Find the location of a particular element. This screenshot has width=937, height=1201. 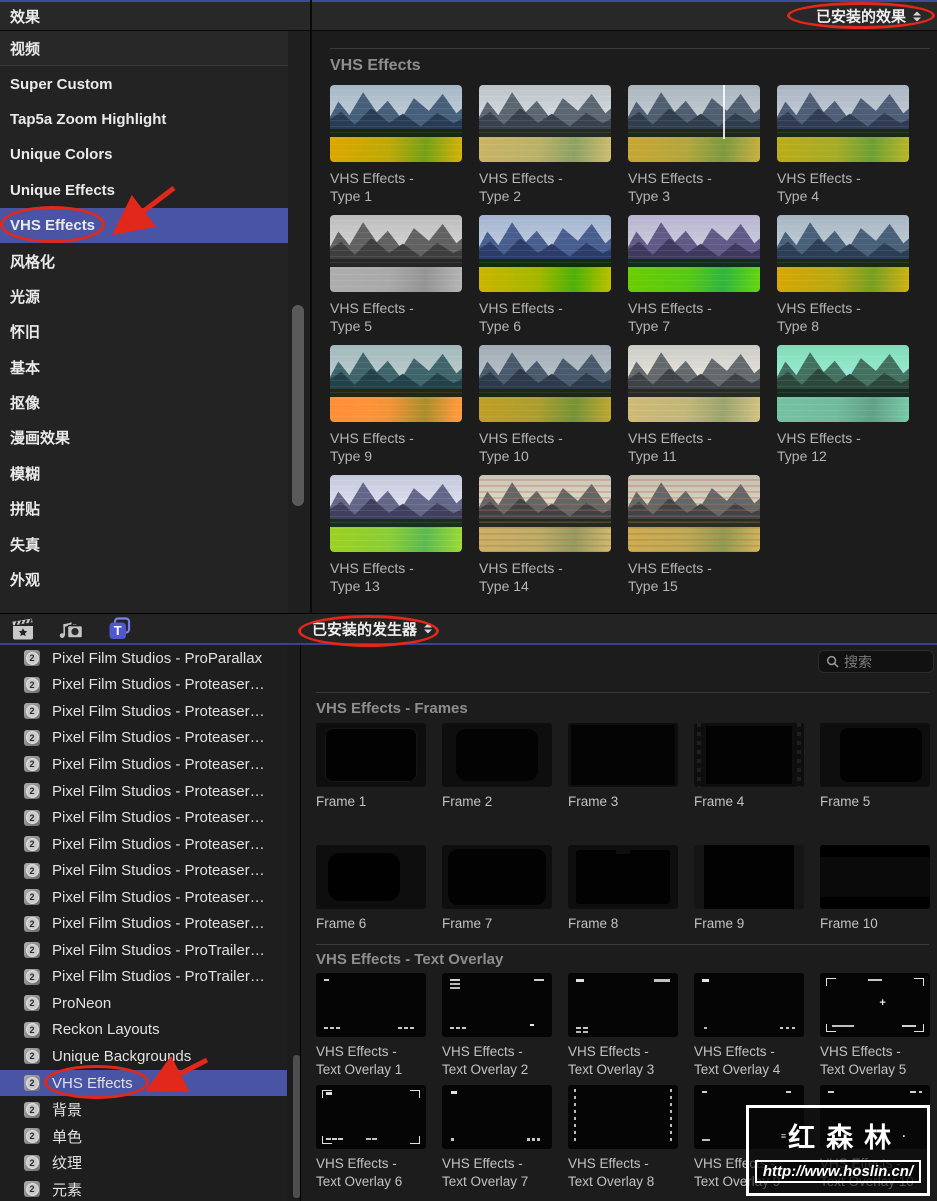

generator-item: VHS Effects - Text Overlay 6 is located at coordinates (371, 1138).